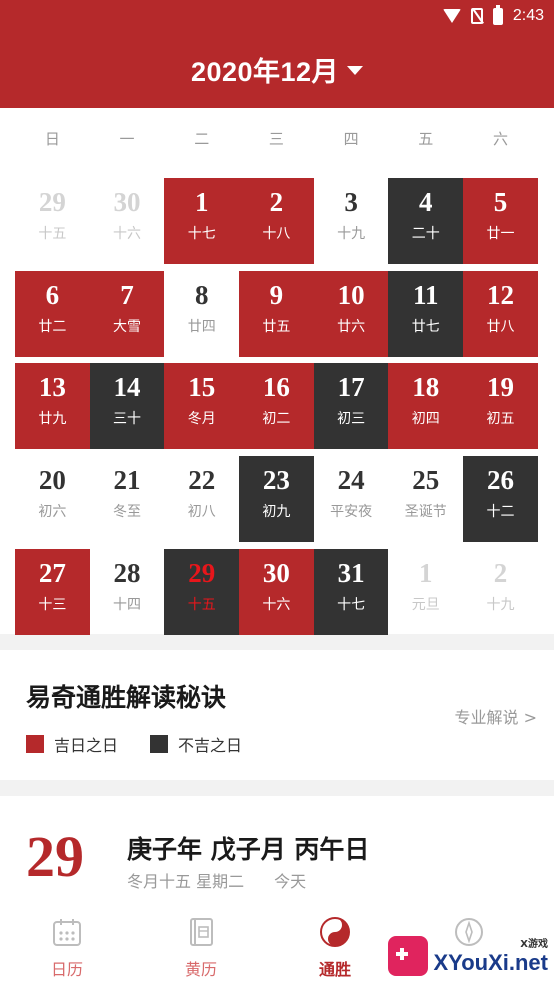 This screenshot has width=554, height=986. I want to click on lunar-day-label: 三十, so click(127, 419).